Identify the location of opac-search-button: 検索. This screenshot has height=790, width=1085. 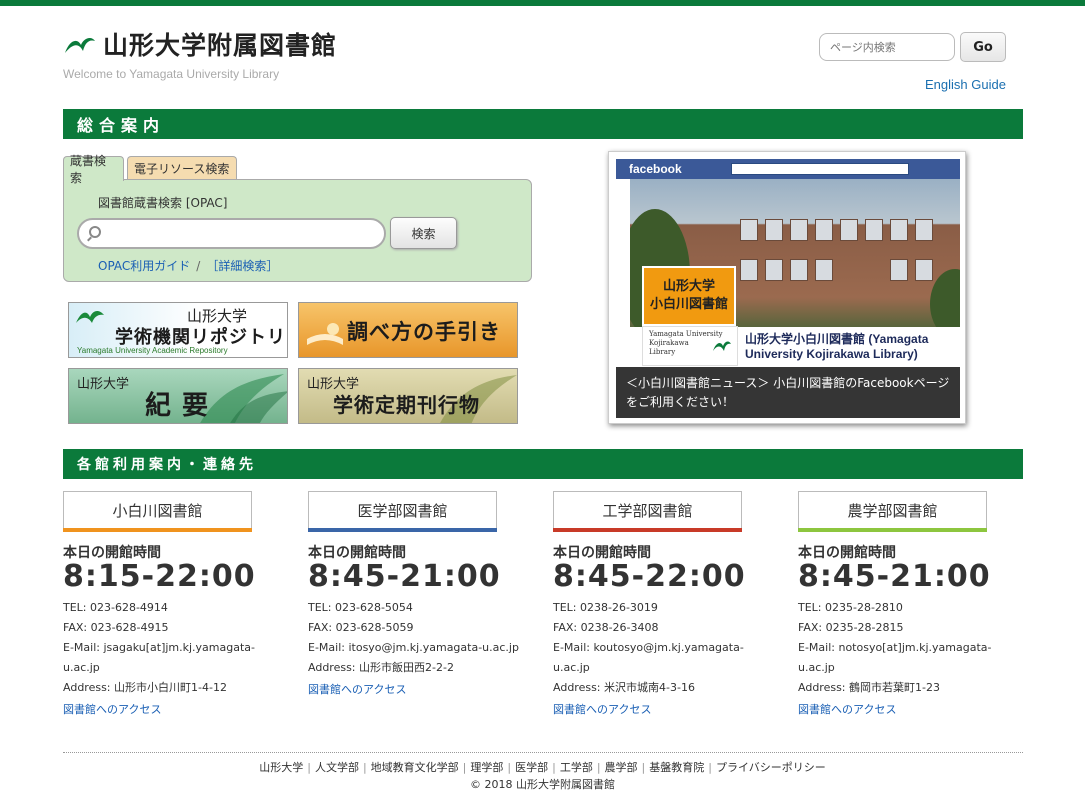
(423, 233).